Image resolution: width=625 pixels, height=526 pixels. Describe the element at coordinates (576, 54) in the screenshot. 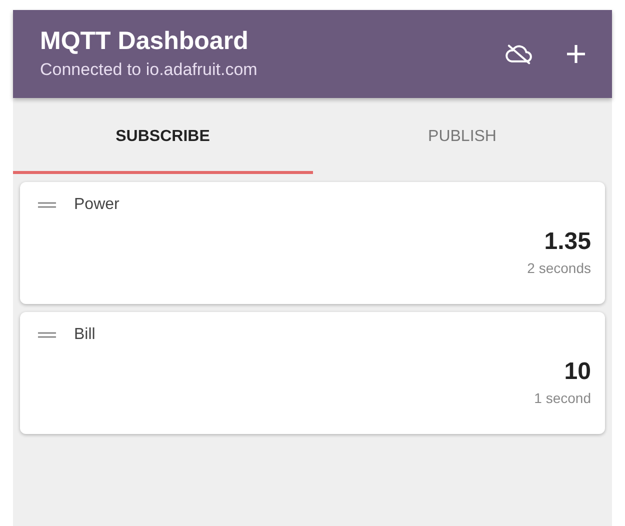

I see `add-icon` at that location.